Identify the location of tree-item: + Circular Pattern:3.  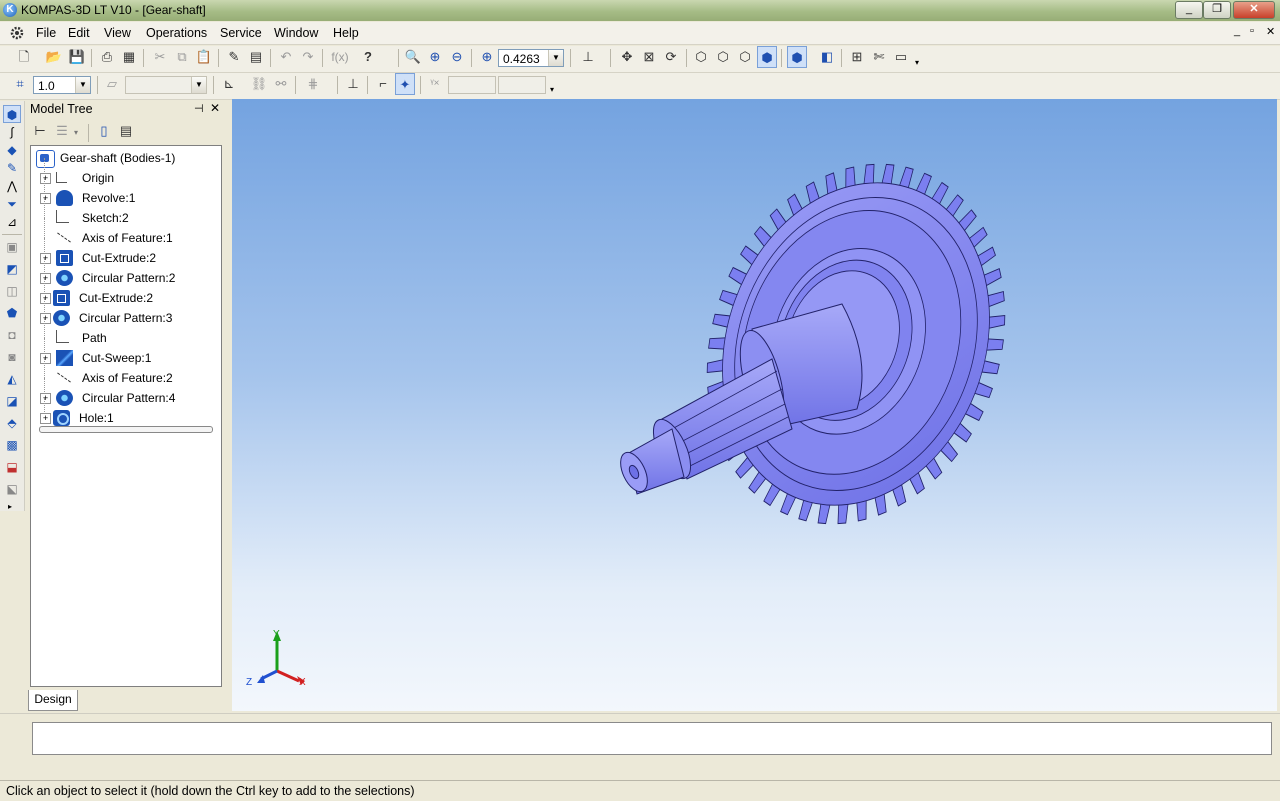
(126, 313).